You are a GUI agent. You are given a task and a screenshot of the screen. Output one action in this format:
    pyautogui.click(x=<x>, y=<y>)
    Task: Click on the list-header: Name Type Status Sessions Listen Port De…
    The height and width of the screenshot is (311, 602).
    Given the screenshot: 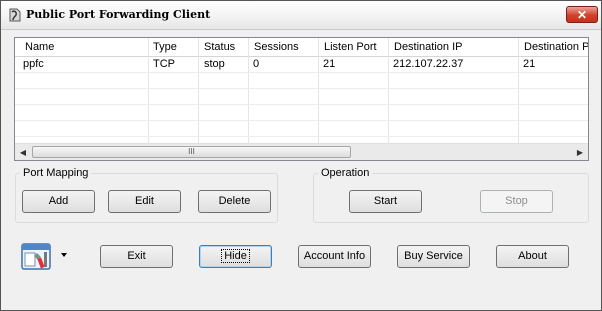 What is the action you would take?
    pyautogui.click(x=301, y=47)
    